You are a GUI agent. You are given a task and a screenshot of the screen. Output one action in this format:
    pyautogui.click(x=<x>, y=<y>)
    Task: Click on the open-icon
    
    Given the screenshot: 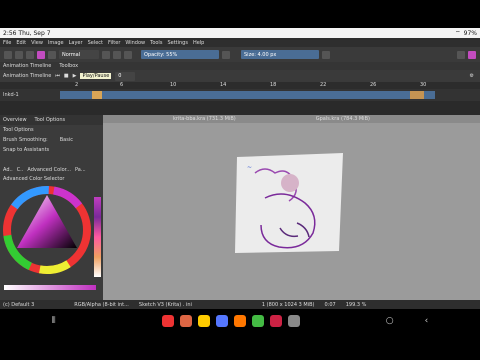 What is the action you would take?
    pyautogui.click(x=19, y=54)
    